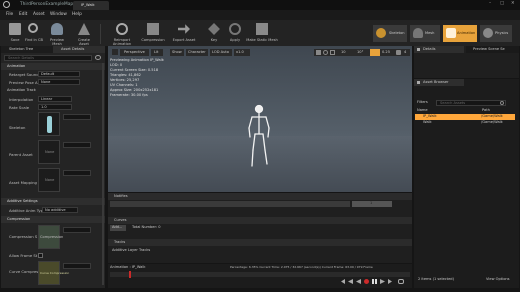 This screenshot has height=292, width=520. I want to click on mesh-mode-icon, so click(418, 33).